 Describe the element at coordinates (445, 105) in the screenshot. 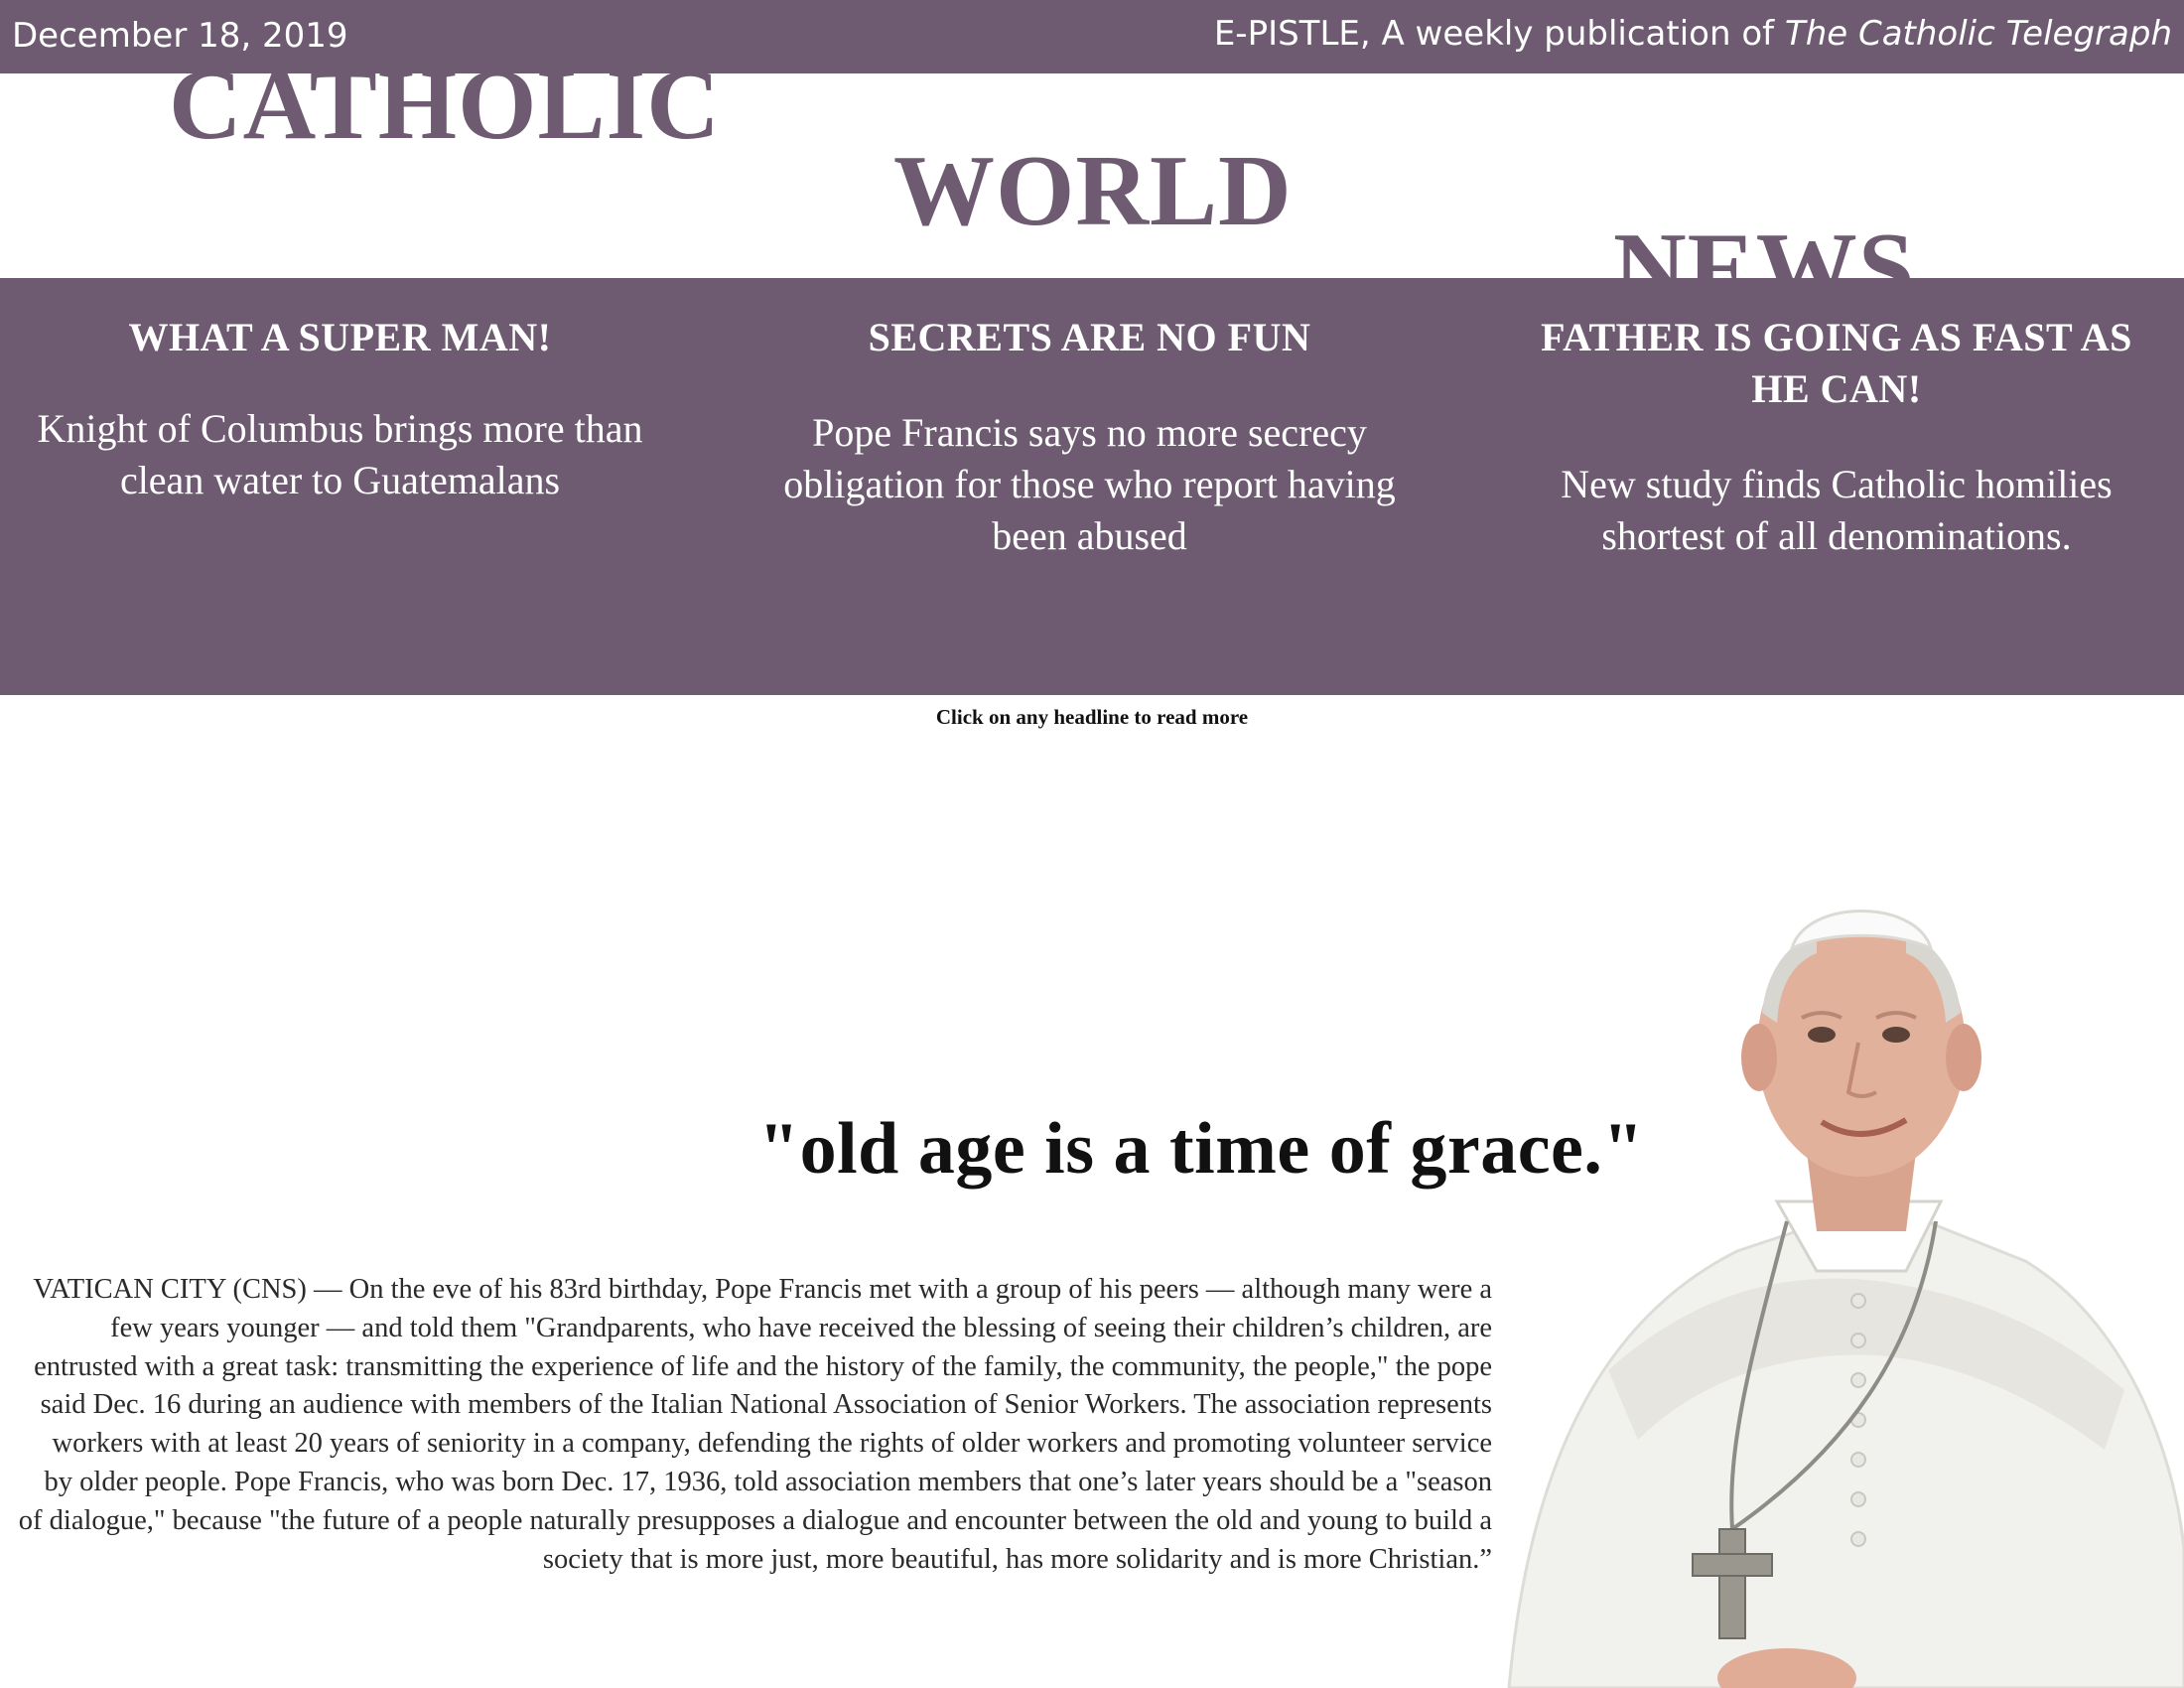

I see `masthead-catholic: CATHOLIC` at that location.